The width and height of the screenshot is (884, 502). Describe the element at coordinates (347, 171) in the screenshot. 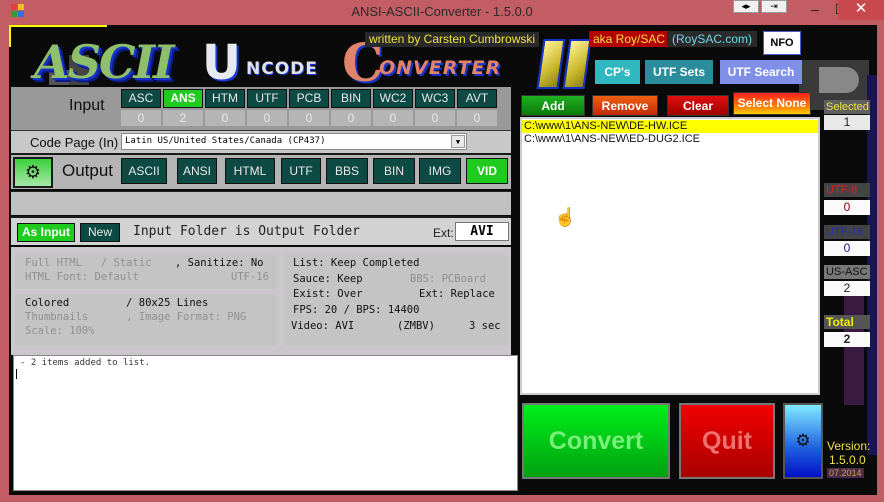

I see `output-format-bbs: BBS` at that location.